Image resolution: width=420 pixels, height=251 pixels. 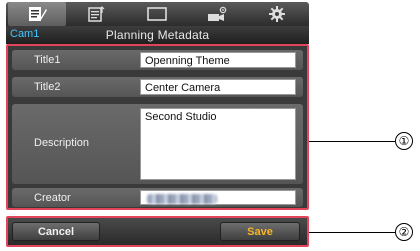 What do you see at coordinates (352, 141) in the screenshot?
I see `callout-1-line` at bounding box center [352, 141].